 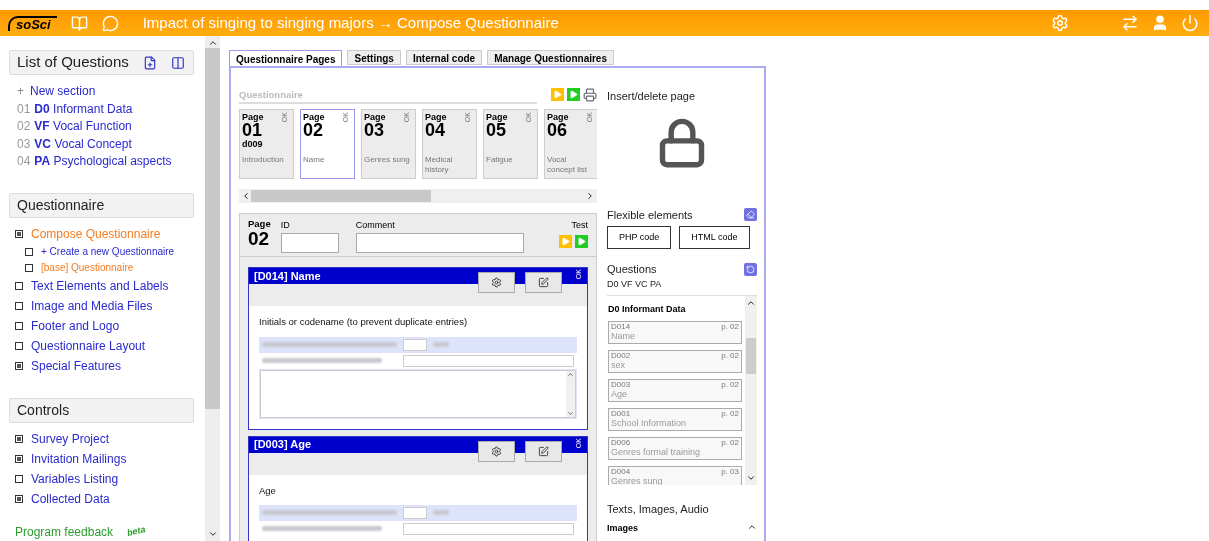 I want to click on question-title: Name, so click(x=623, y=336).